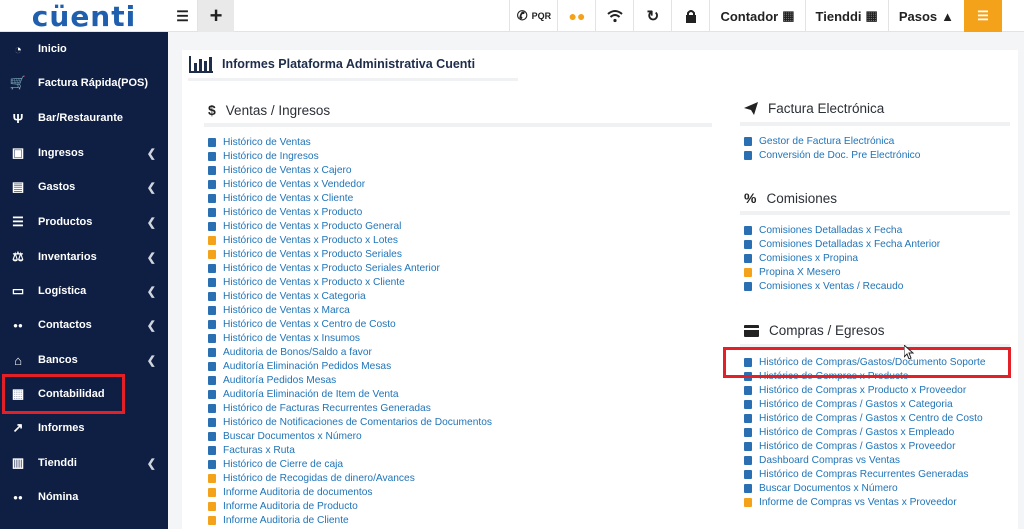  I want to click on report-link: Histórico de Ventas x Producto x Lotes, so click(350, 240).